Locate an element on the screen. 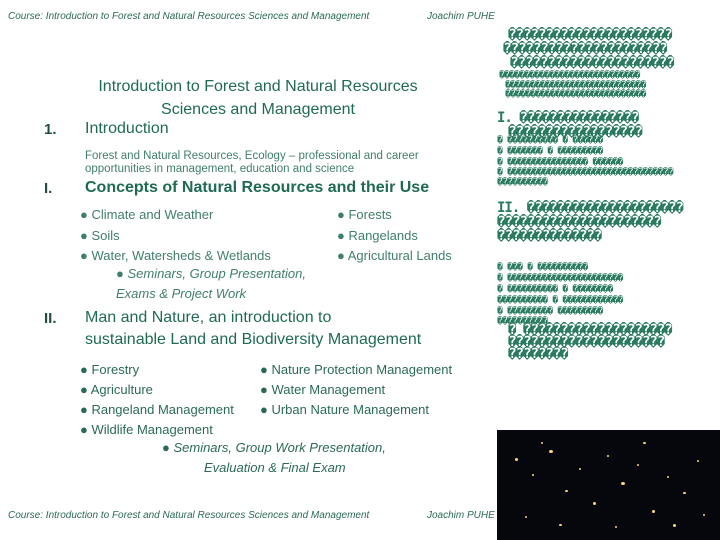 This screenshot has width=720, height=540. right-panel-row: � ���������� � ������ is located at coordinates (550, 140).